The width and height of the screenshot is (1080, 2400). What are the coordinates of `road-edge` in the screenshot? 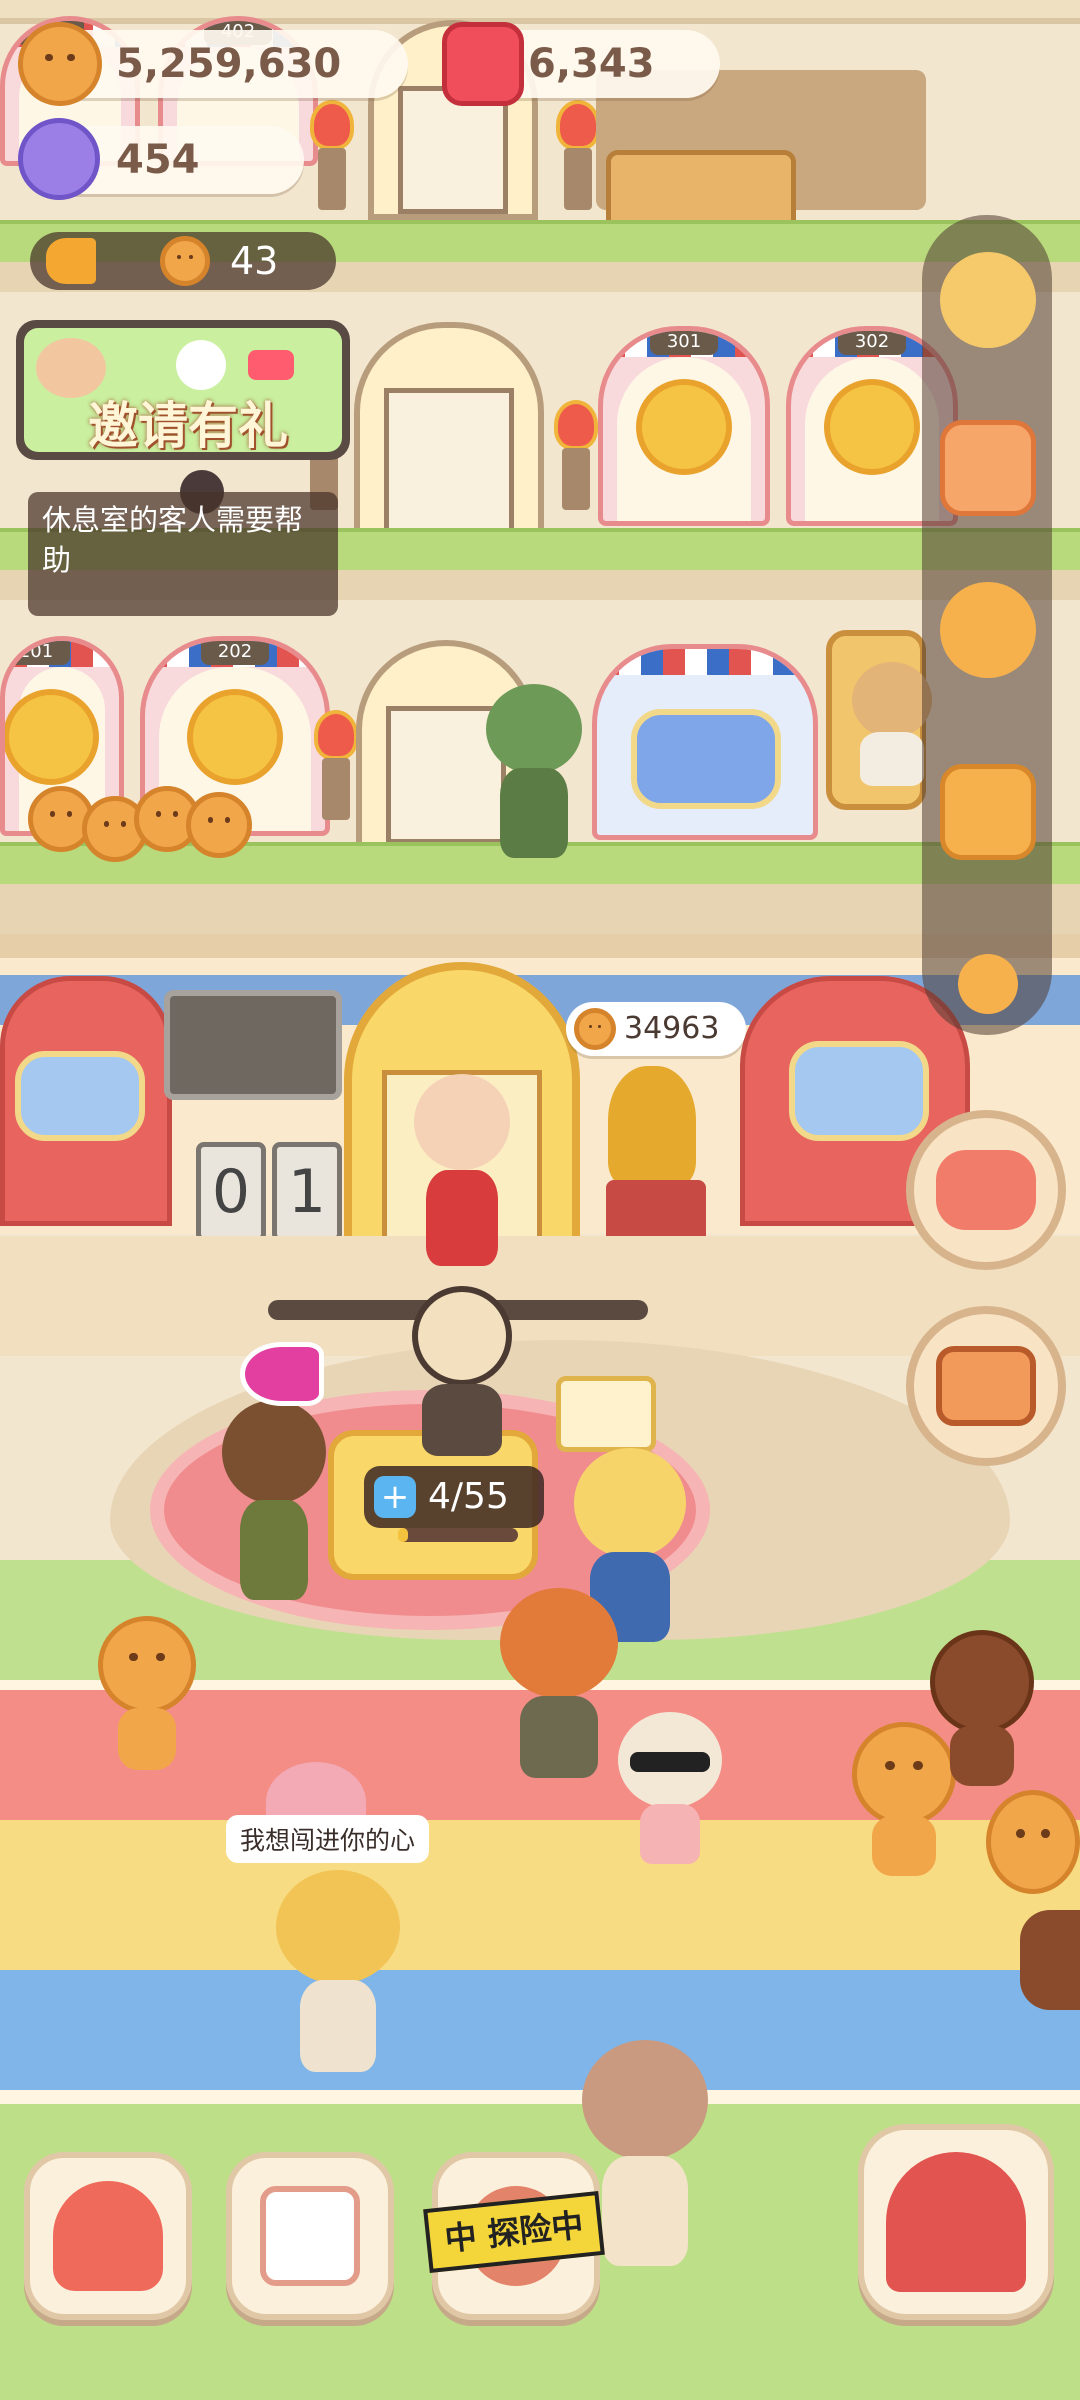 It's located at (540, 2097).